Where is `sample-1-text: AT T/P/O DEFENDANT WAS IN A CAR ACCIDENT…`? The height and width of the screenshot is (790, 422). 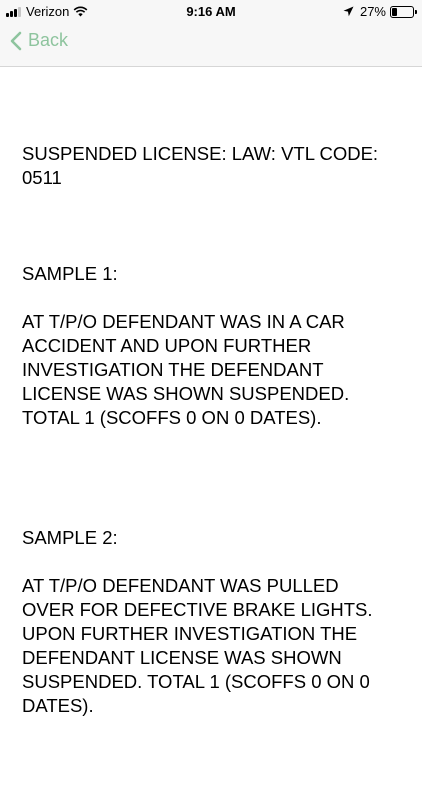
sample-1-text: AT T/P/O DEFENDANT WAS IN A CAR ACCIDENT… is located at coordinates (186, 369).